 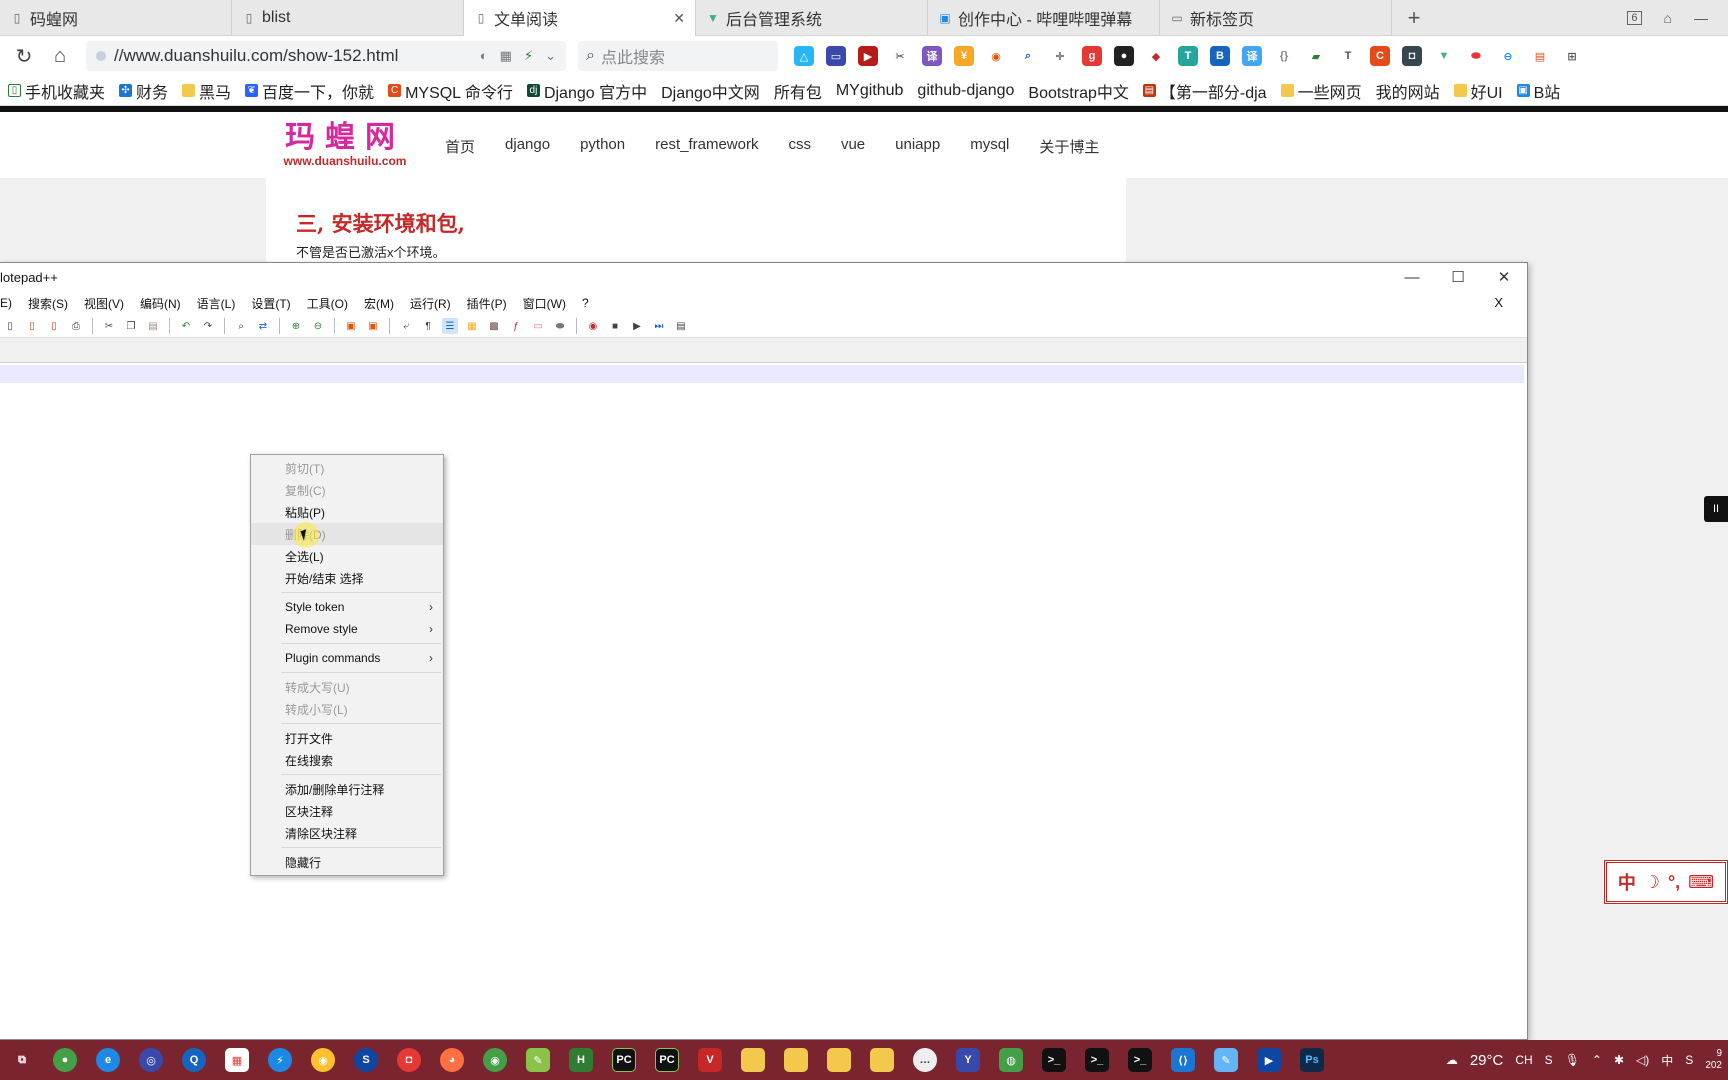 I want to click on minimize-button: —, so click(x=1412, y=277).